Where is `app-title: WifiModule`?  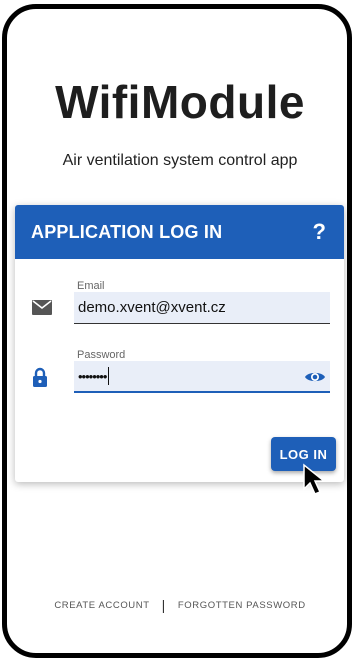 app-title: WifiModule is located at coordinates (180, 102).